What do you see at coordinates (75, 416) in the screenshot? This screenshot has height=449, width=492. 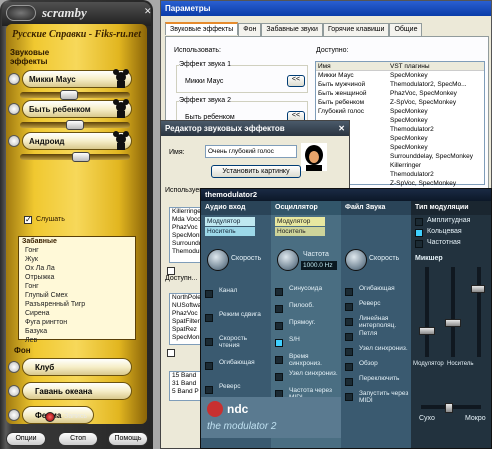 I see `record-label: Запись` at bounding box center [75, 416].